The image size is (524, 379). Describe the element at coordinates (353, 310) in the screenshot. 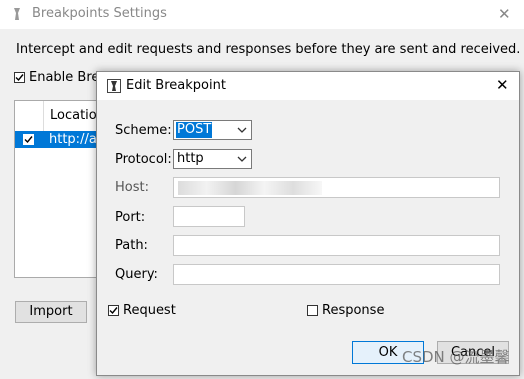

I see `response-label: Response` at that location.